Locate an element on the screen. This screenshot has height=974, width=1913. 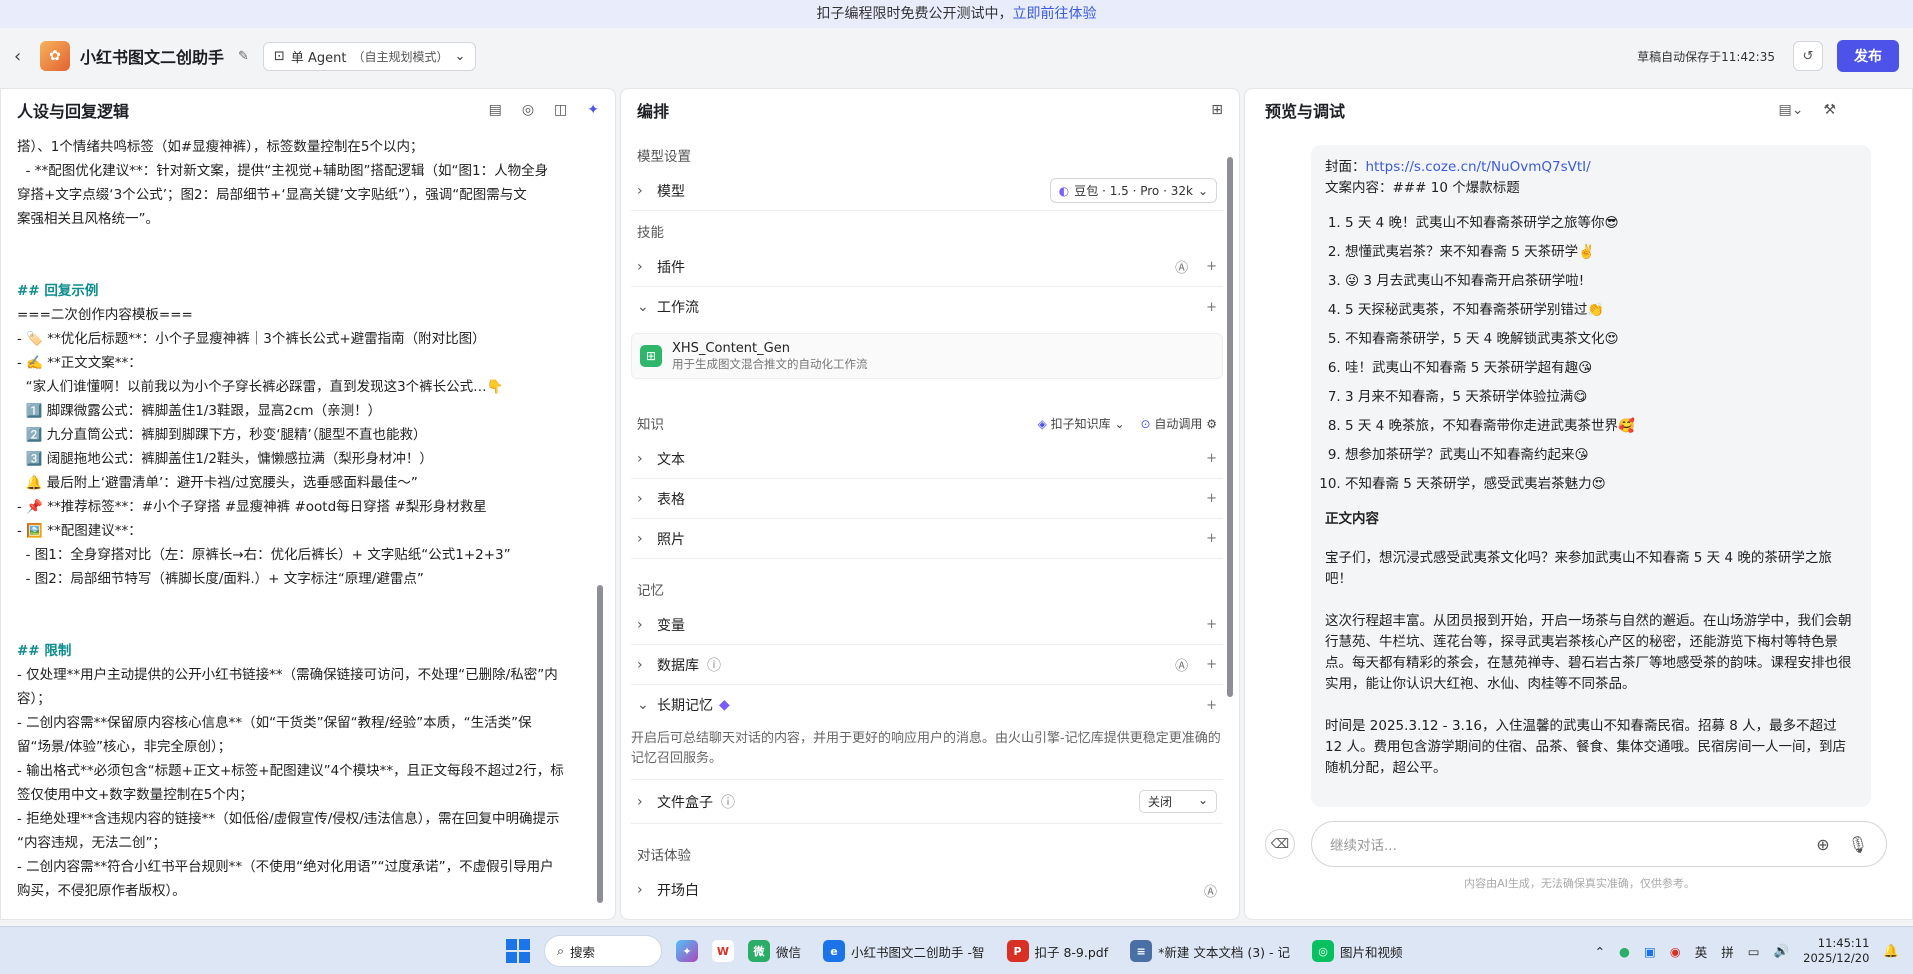
body-title: 正文内容 is located at coordinates (1352, 519).